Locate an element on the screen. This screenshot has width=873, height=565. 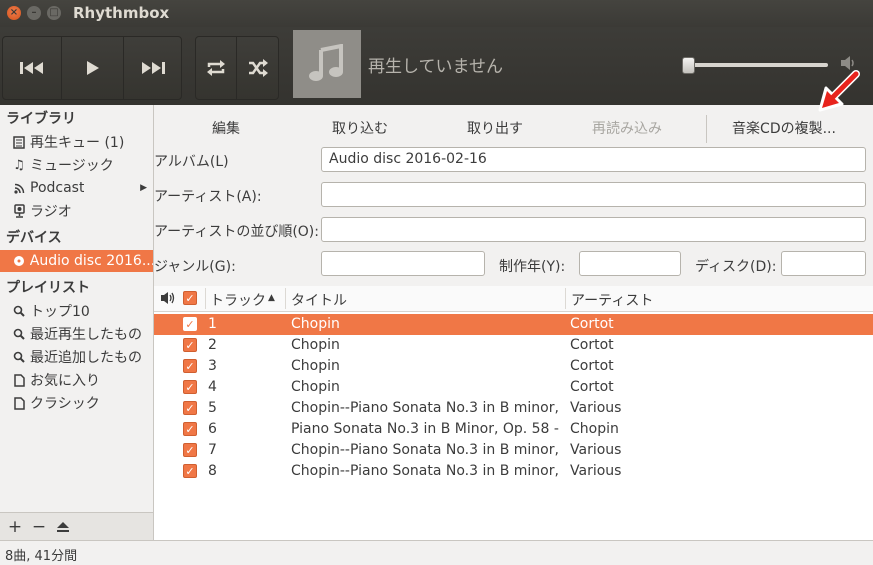
shuffle-button is located at coordinates (257, 68).